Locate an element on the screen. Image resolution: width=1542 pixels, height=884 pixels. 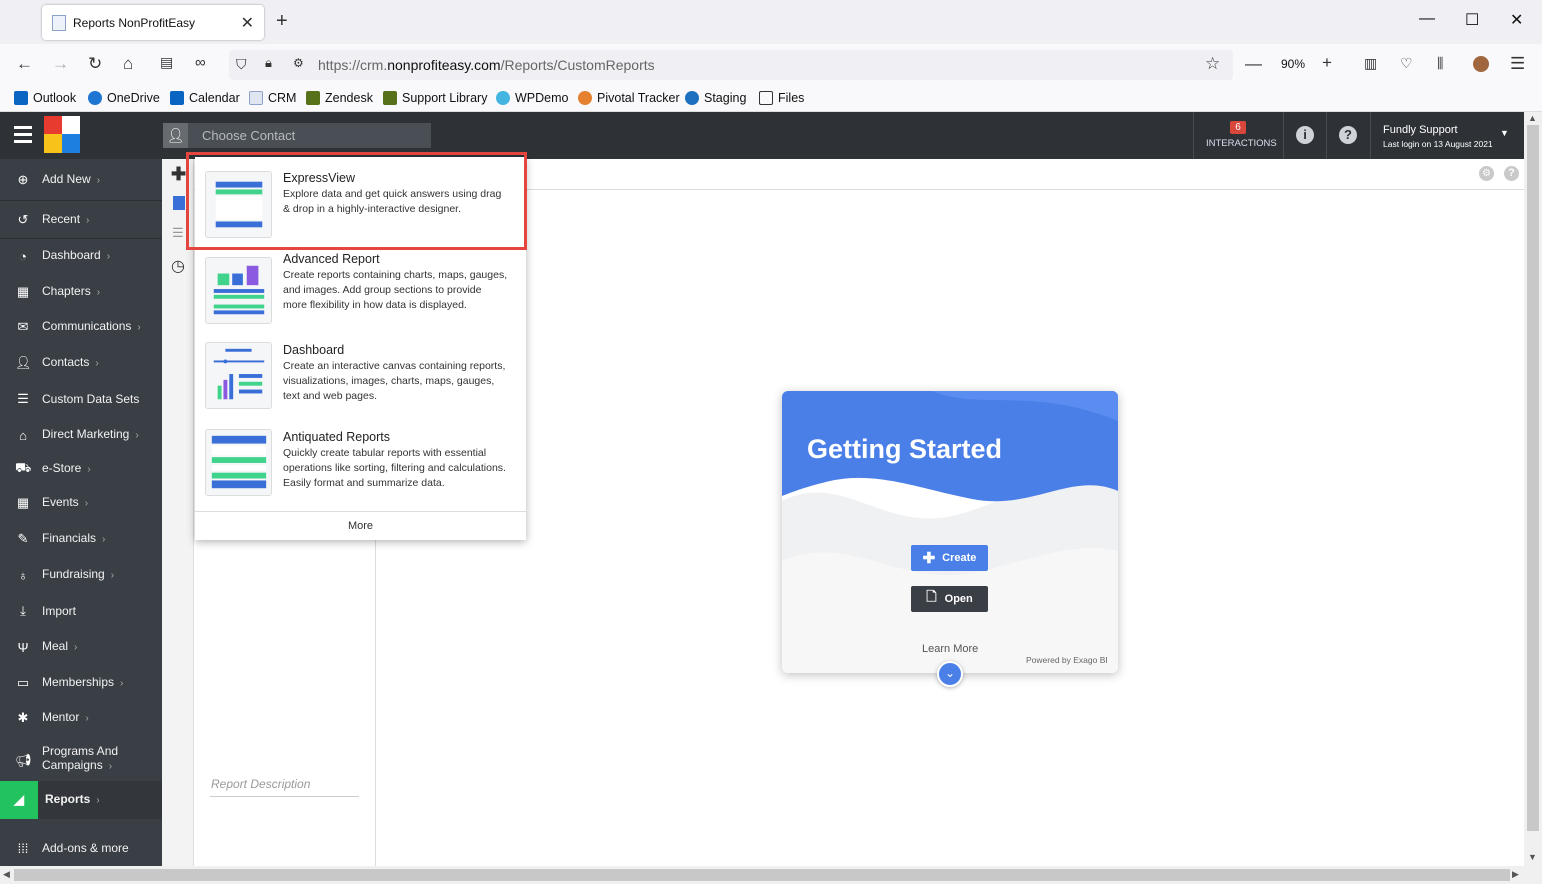
sidebar-item-mentor: ✱ Mentor › is located at coordinates (81, 717).